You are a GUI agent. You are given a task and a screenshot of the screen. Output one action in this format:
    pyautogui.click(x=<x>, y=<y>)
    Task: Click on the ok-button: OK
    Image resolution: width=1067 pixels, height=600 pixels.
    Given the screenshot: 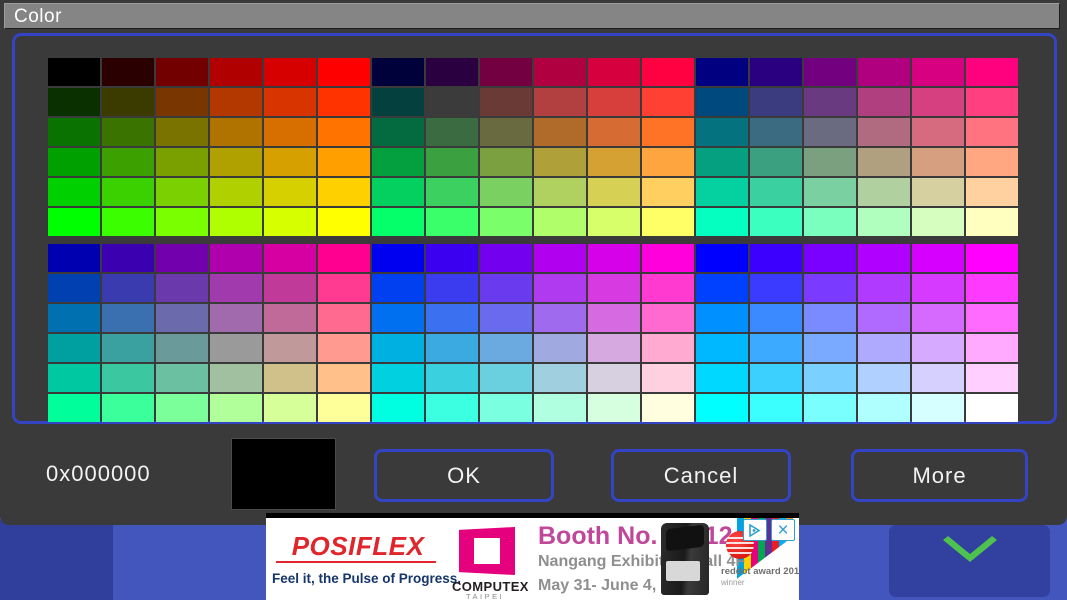 What is the action you would take?
    pyautogui.click(x=464, y=475)
    